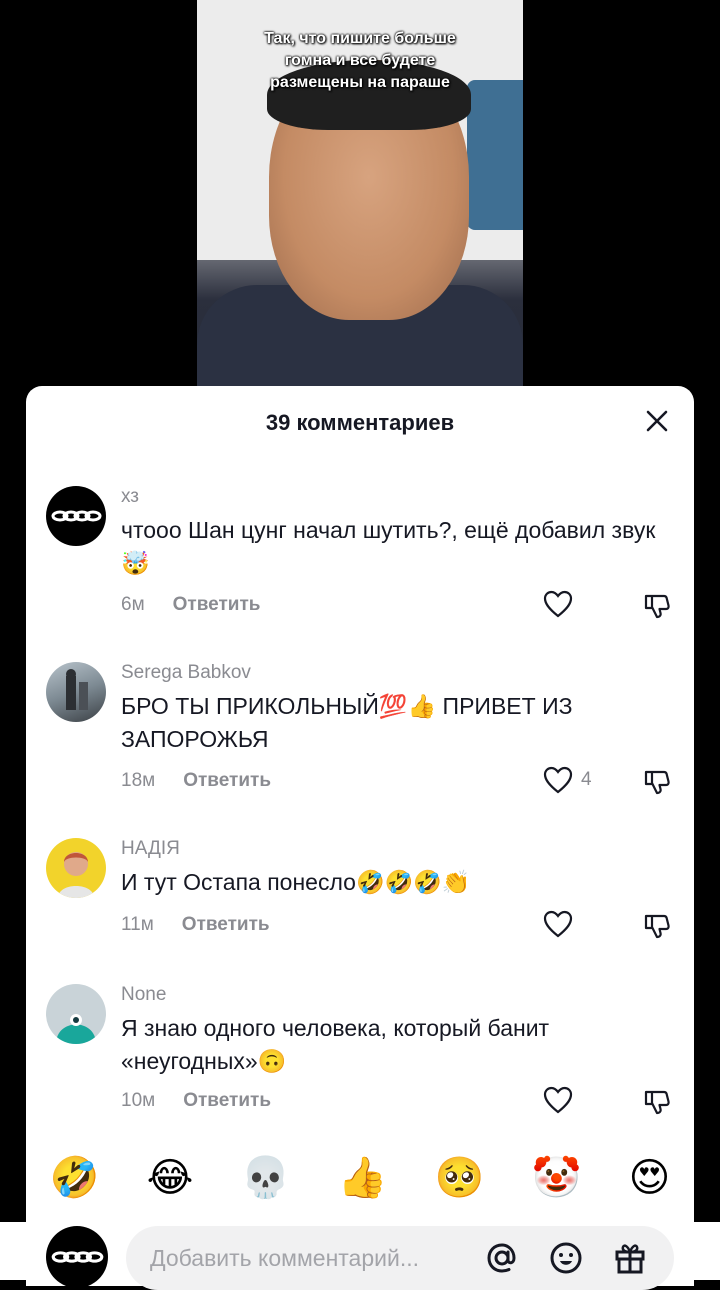  What do you see at coordinates (586, 779) in the screenshot?
I see `like-count: 4` at bounding box center [586, 779].